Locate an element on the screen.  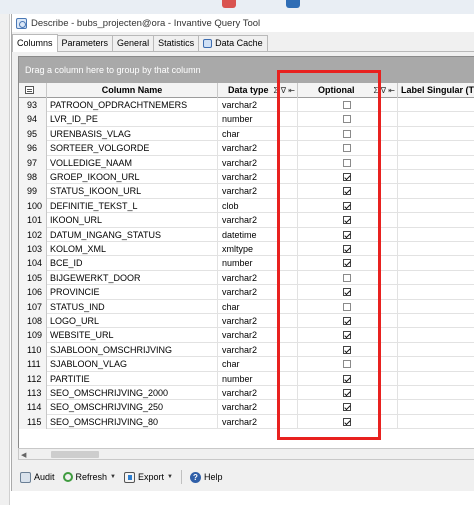
column-name-cell: DEFINITIE_TEKST_L is located at coordinates (132, 206).